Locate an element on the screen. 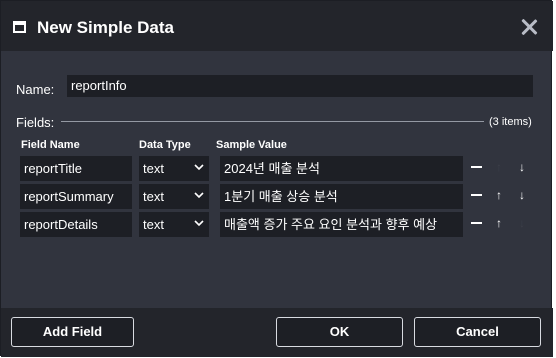 Image resolution: width=556 pixels, height=358 pixels. dialog-title: New Simple Data is located at coordinates (105, 27).